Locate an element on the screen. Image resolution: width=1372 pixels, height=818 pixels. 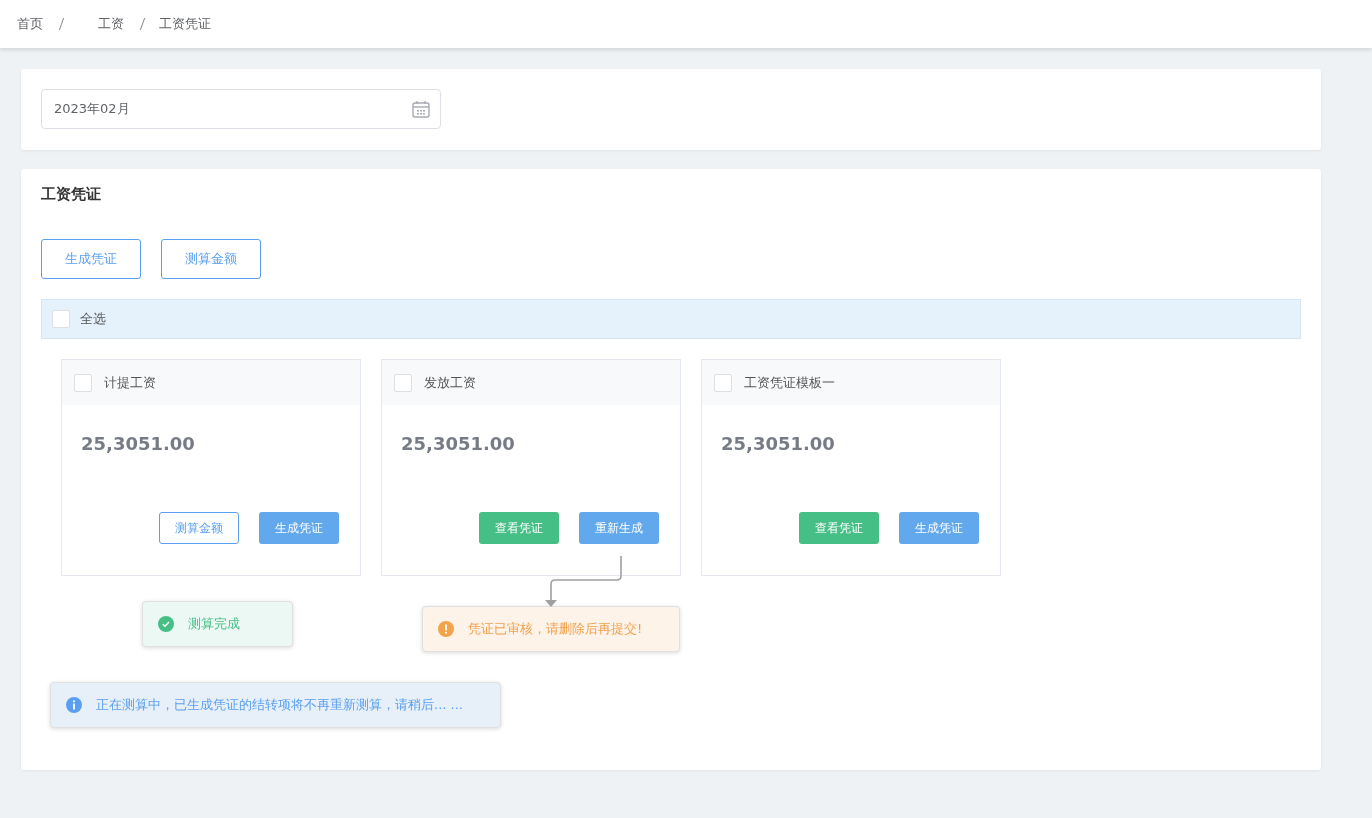
card-button: 重新生成 is located at coordinates (619, 528).